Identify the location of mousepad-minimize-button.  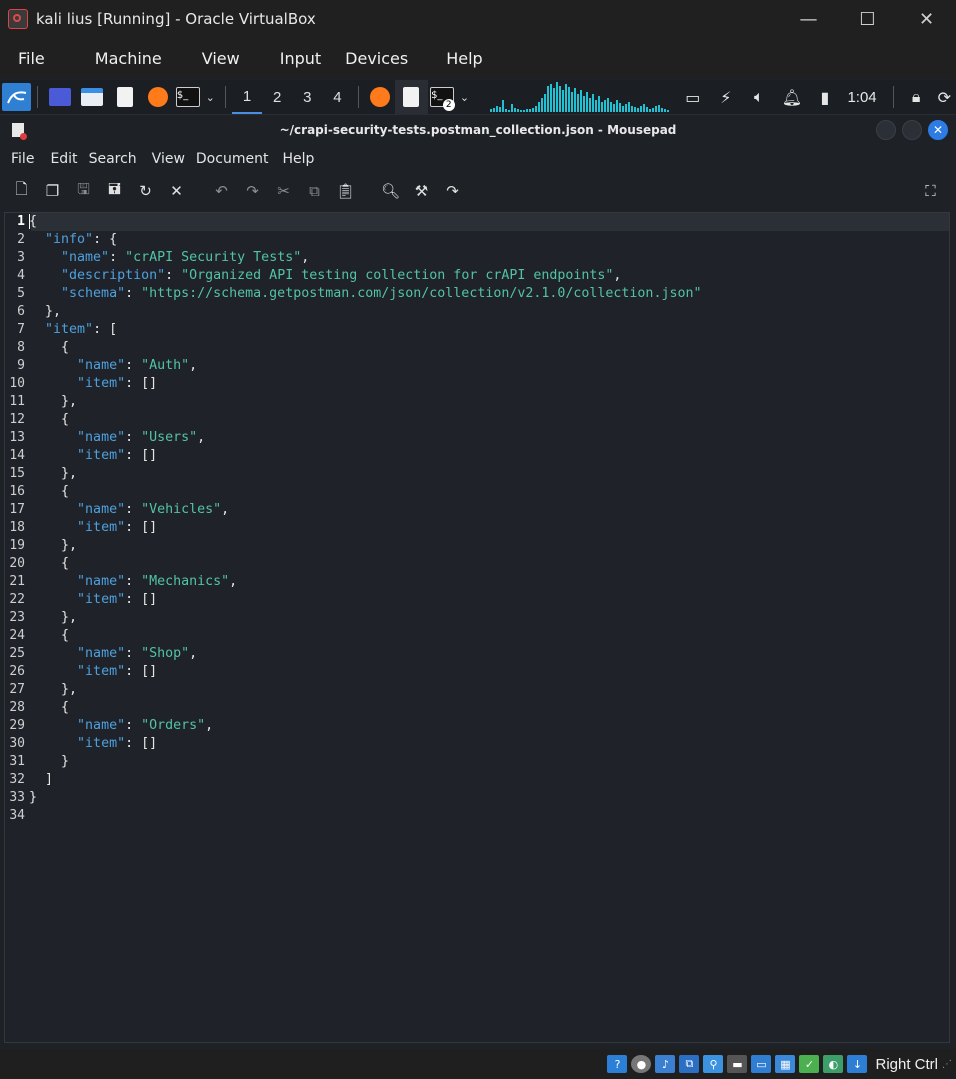
(886, 130).